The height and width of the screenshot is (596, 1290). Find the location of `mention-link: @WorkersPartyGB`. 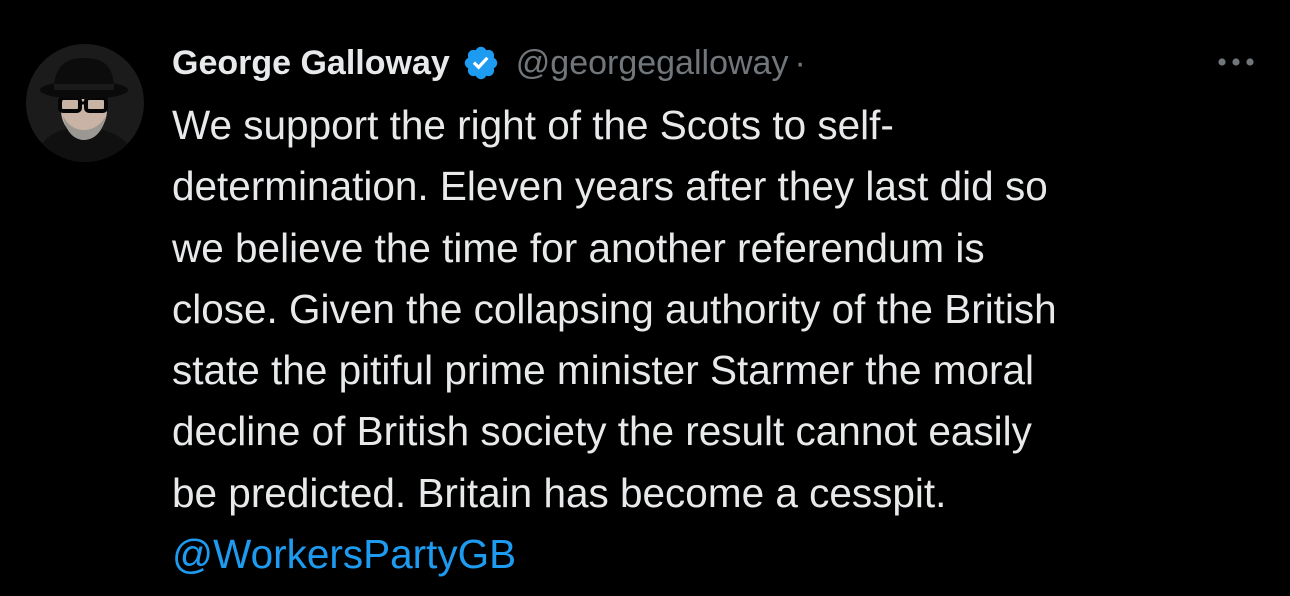

mention-link: @WorkersPartyGB is located at coordinates (717, 554).